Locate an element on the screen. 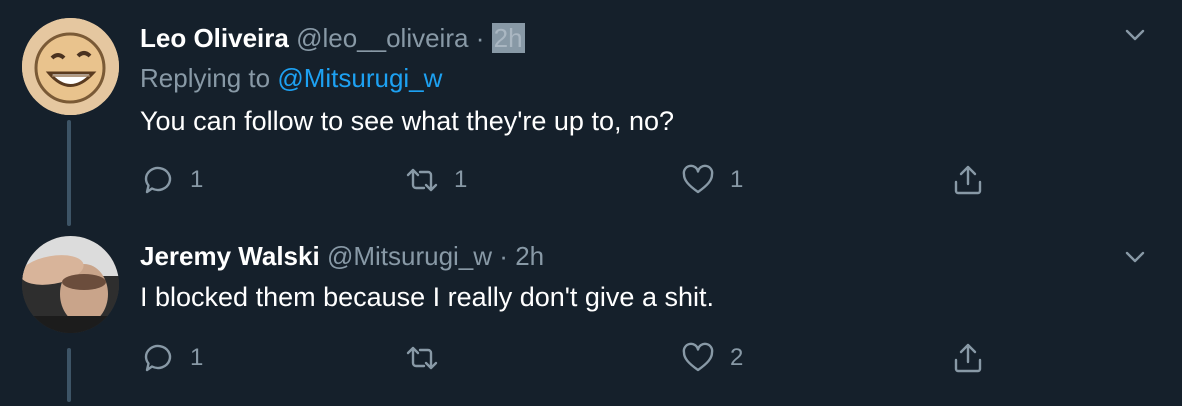  like-count: 1 is located at coordinates (737, 179).